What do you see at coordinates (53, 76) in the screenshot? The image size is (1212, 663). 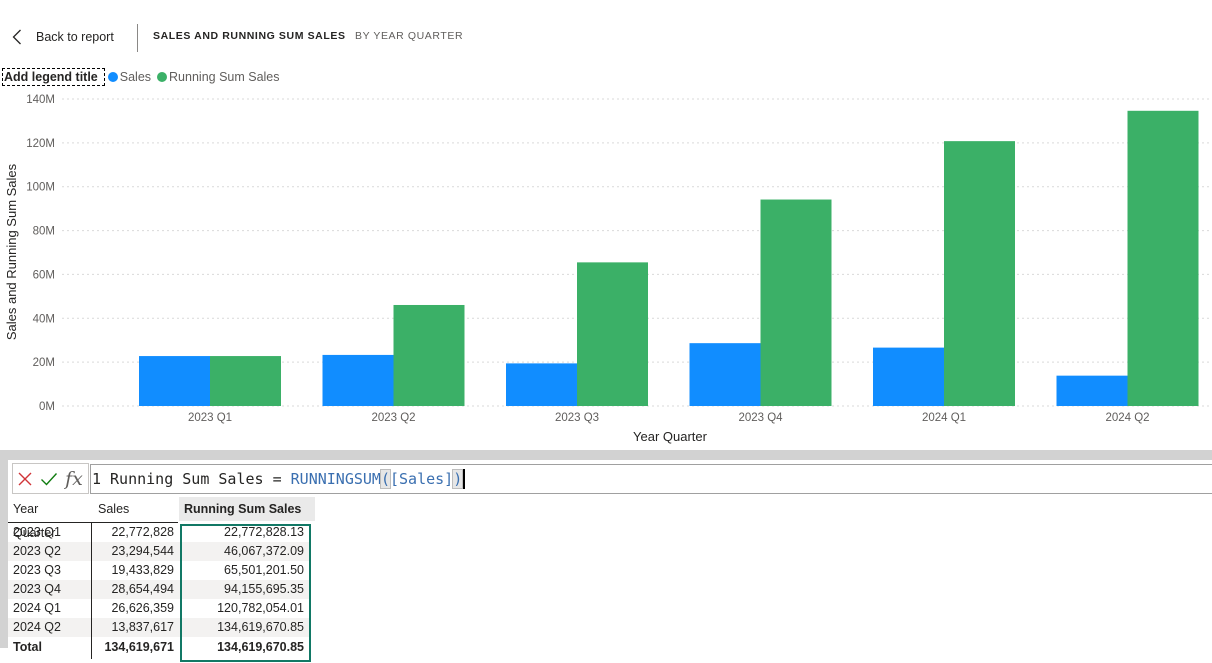 I see `legend-title-placeholder: Add legend title` at bounding box center [53, 76].